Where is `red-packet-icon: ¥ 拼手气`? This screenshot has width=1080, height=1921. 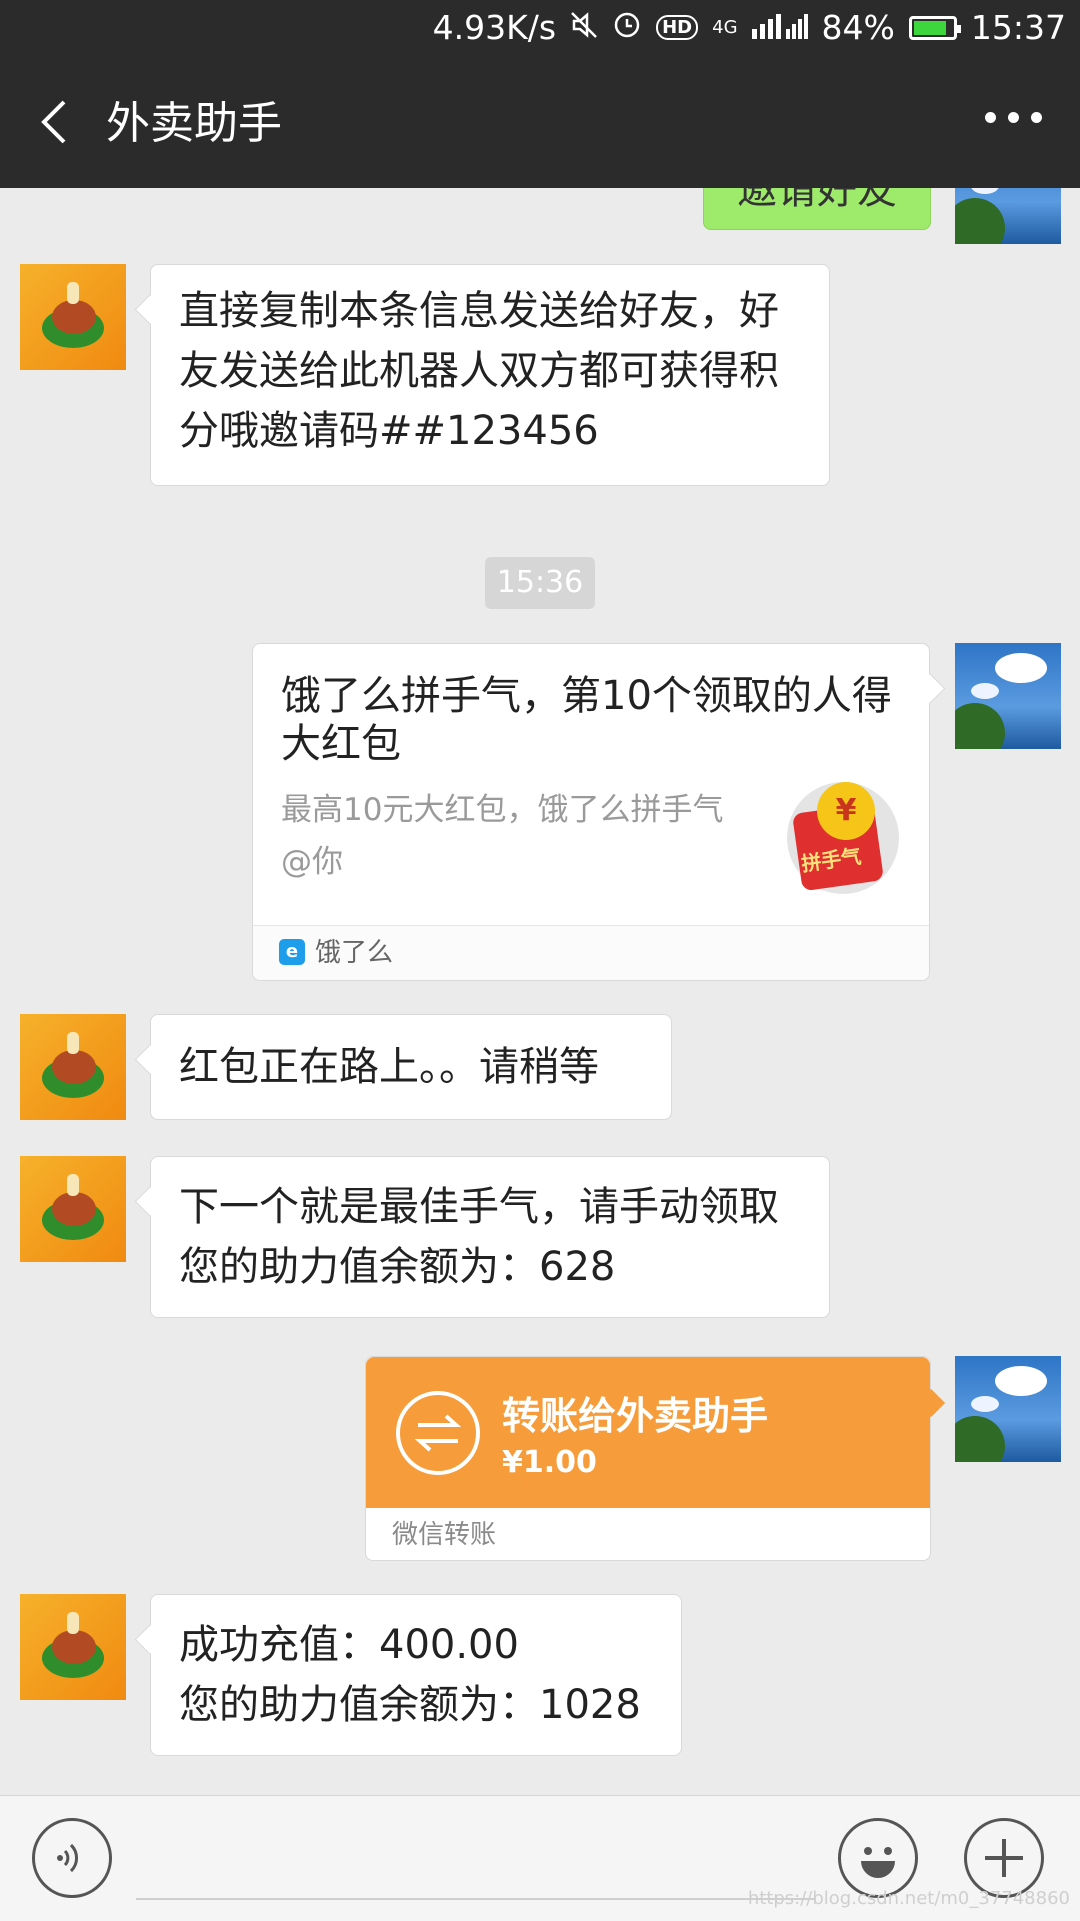 red-packet-icon: ¥ 拼手气 is located at coordinates (843, 838).